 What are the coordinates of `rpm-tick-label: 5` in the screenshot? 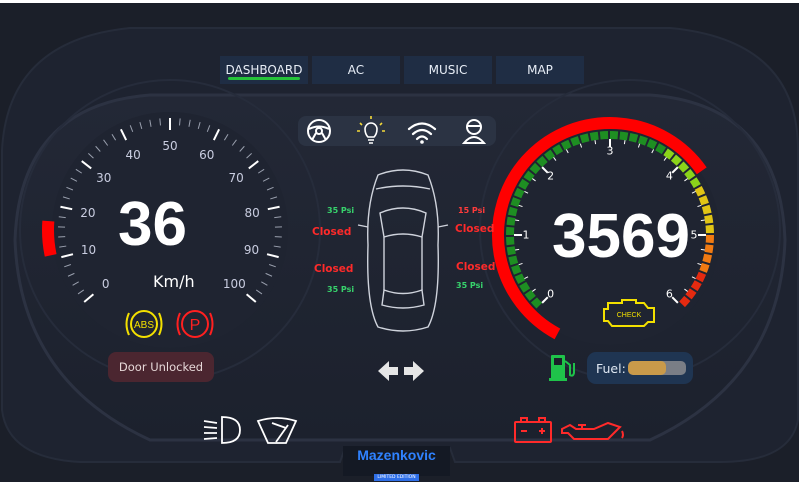 It's located at (694, 235).